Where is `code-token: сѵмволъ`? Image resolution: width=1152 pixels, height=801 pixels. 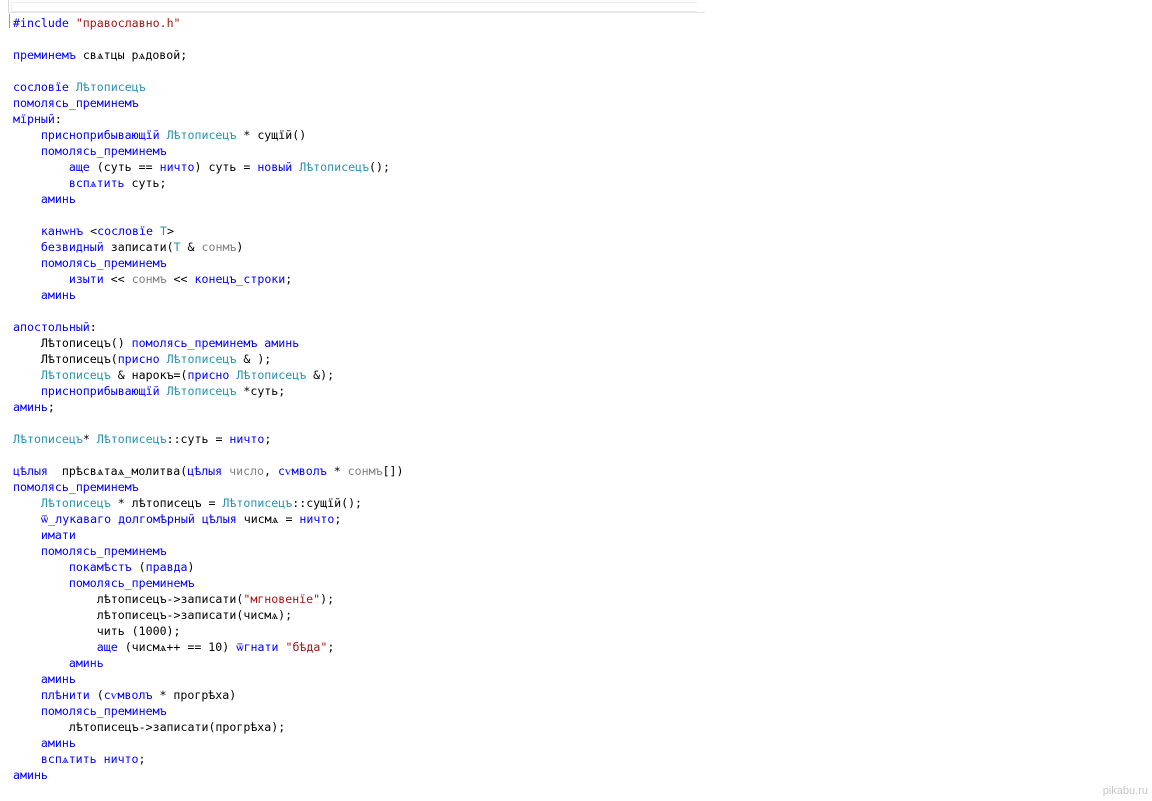
code-token: сѵмволъ is located at coordinates (128, 695).